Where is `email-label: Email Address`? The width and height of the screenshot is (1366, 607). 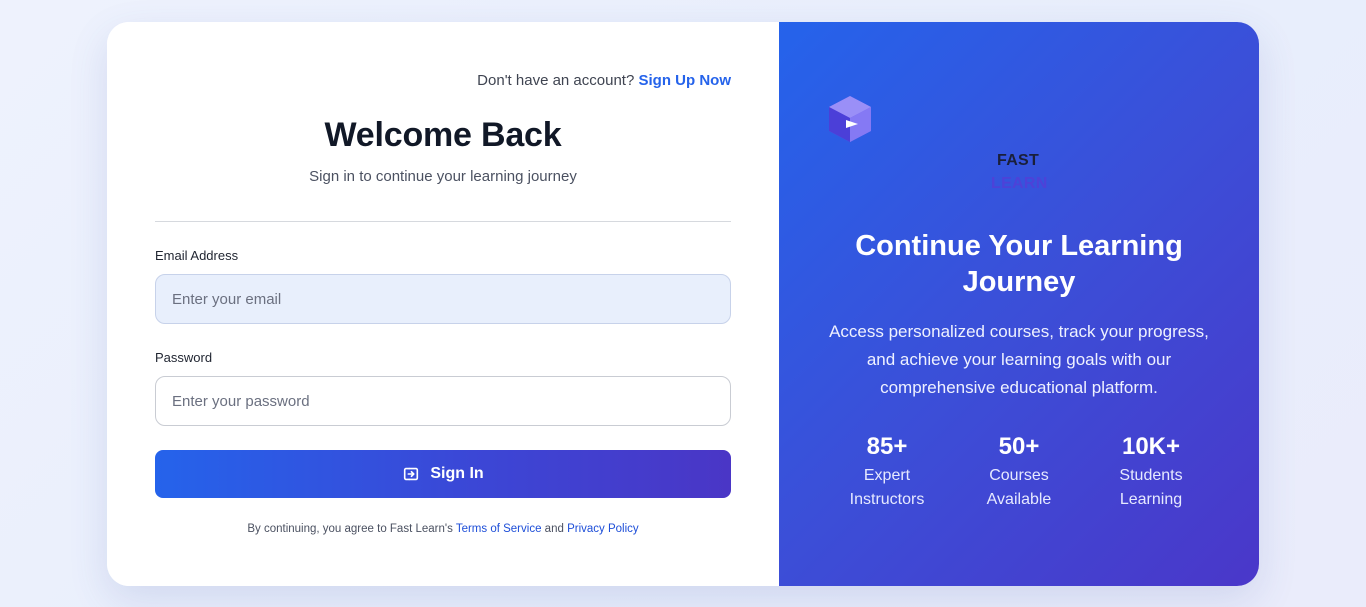
email-label: Email Address is located at coordinates (197, 255).